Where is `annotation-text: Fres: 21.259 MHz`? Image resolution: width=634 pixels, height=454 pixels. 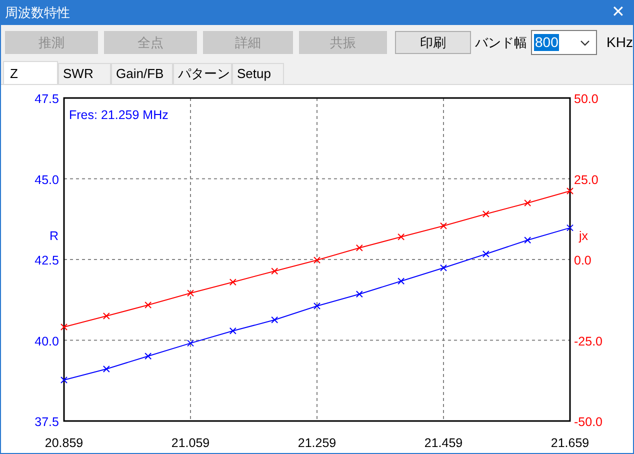 annotation-text: Fres: 21.259 MHz is located at coordinates (118, 115).